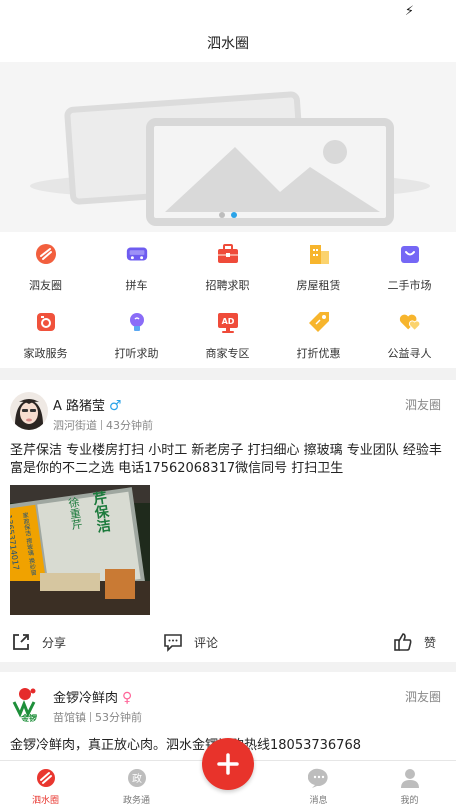 The width and height of the screenshot is (456, 811). I want to click on thumbs-up-icon, so click(403, 642).